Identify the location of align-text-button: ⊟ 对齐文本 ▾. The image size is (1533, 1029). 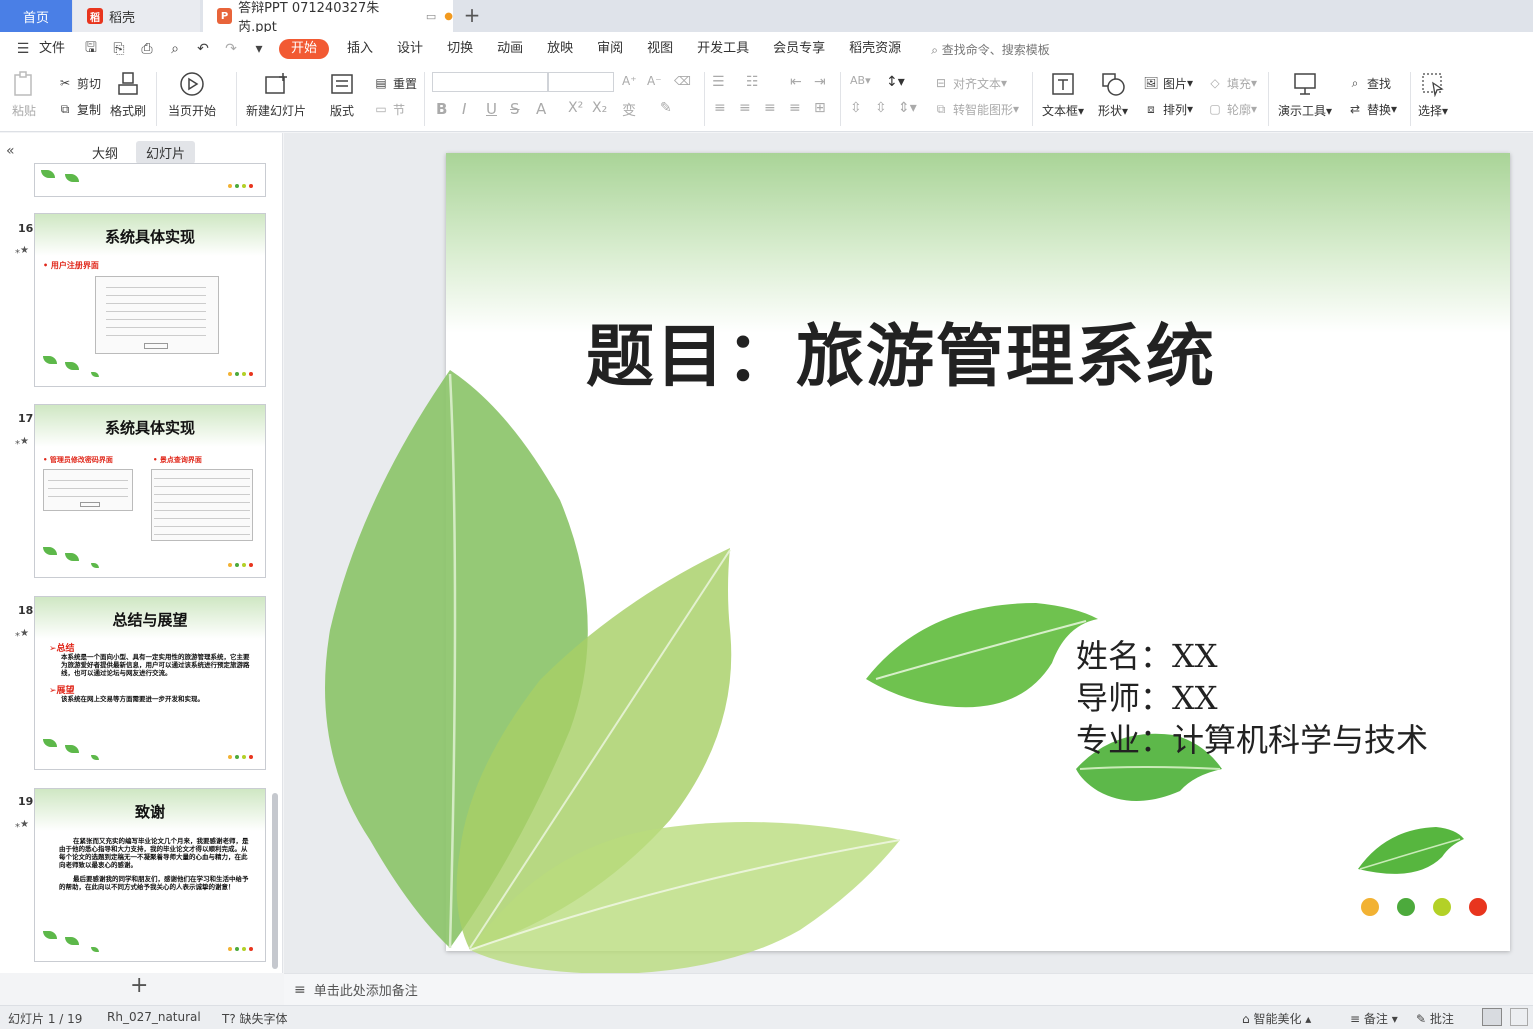
(969, 83).